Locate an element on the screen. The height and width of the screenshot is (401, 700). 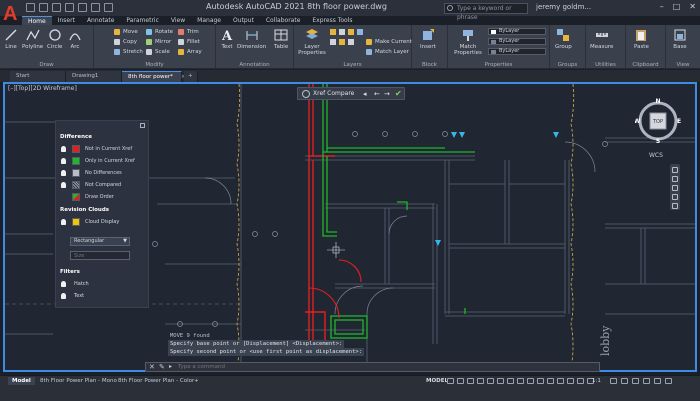
pan-icon is located at coordinates (675, 170).